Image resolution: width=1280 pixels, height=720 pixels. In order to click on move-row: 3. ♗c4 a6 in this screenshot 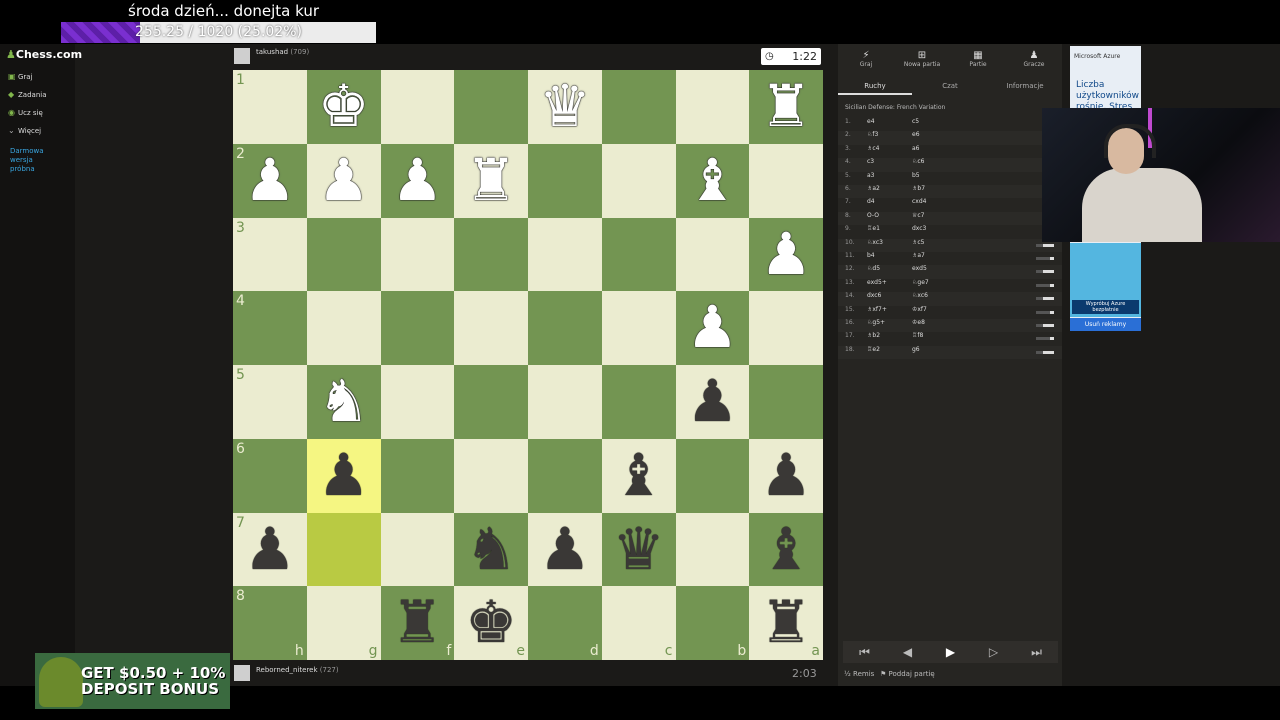, I will do `click(950, 151)`.